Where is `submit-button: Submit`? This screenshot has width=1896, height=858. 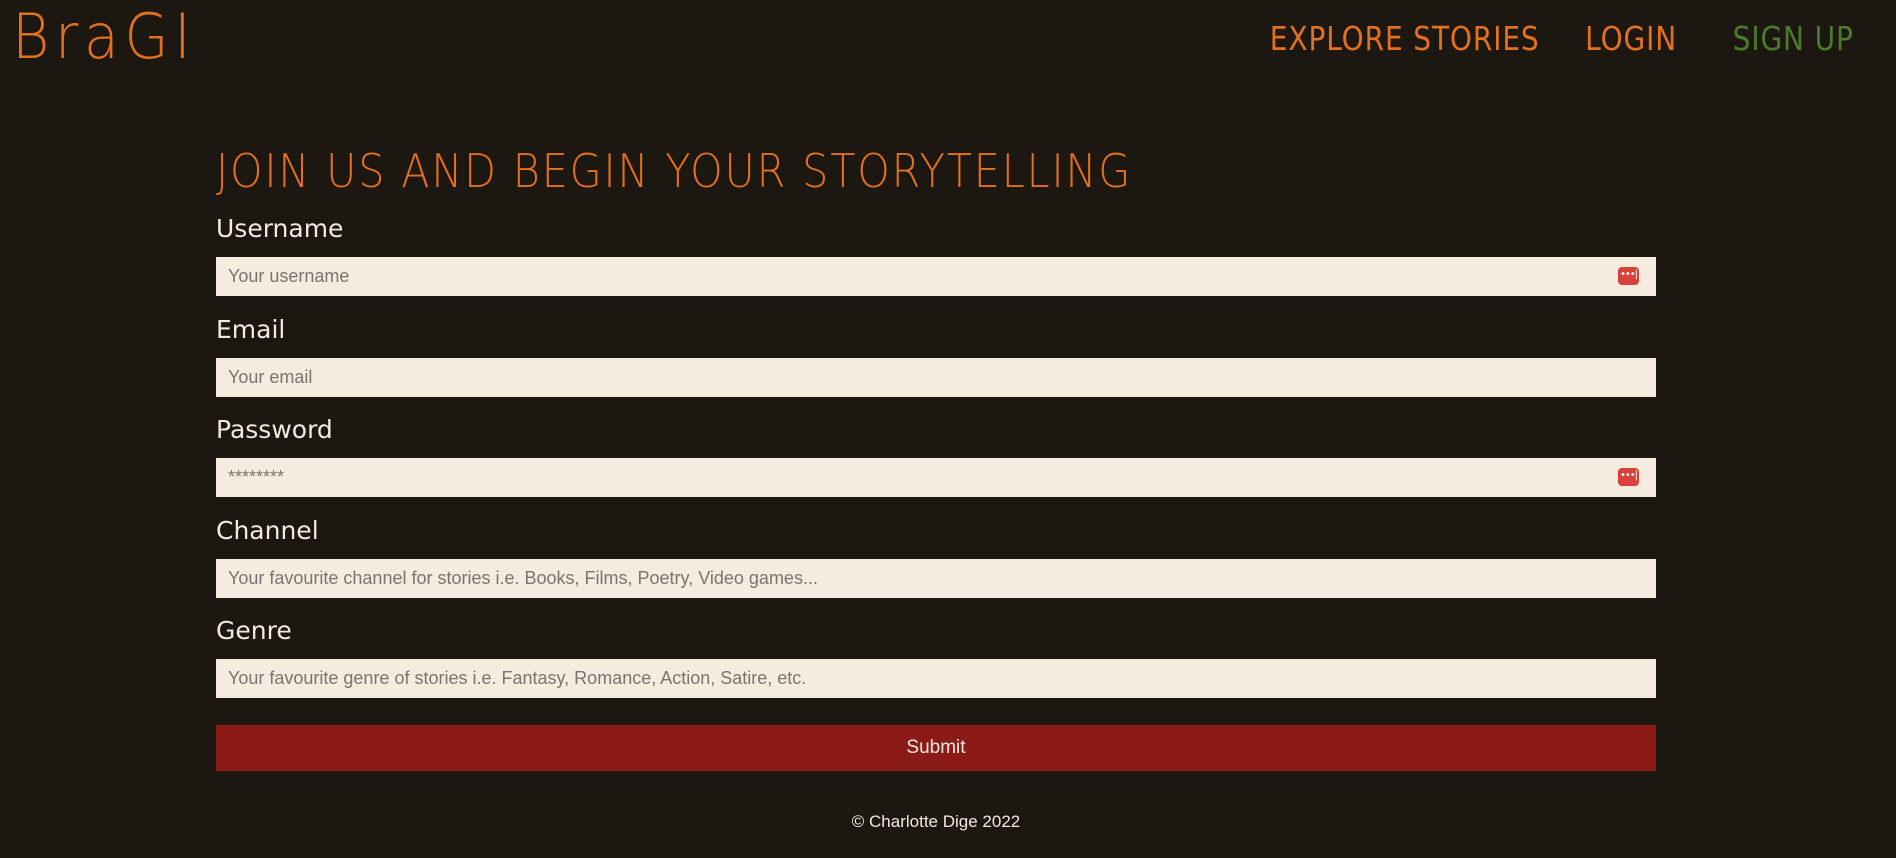
submit-button: Submit is located at coordinates (936, 748).